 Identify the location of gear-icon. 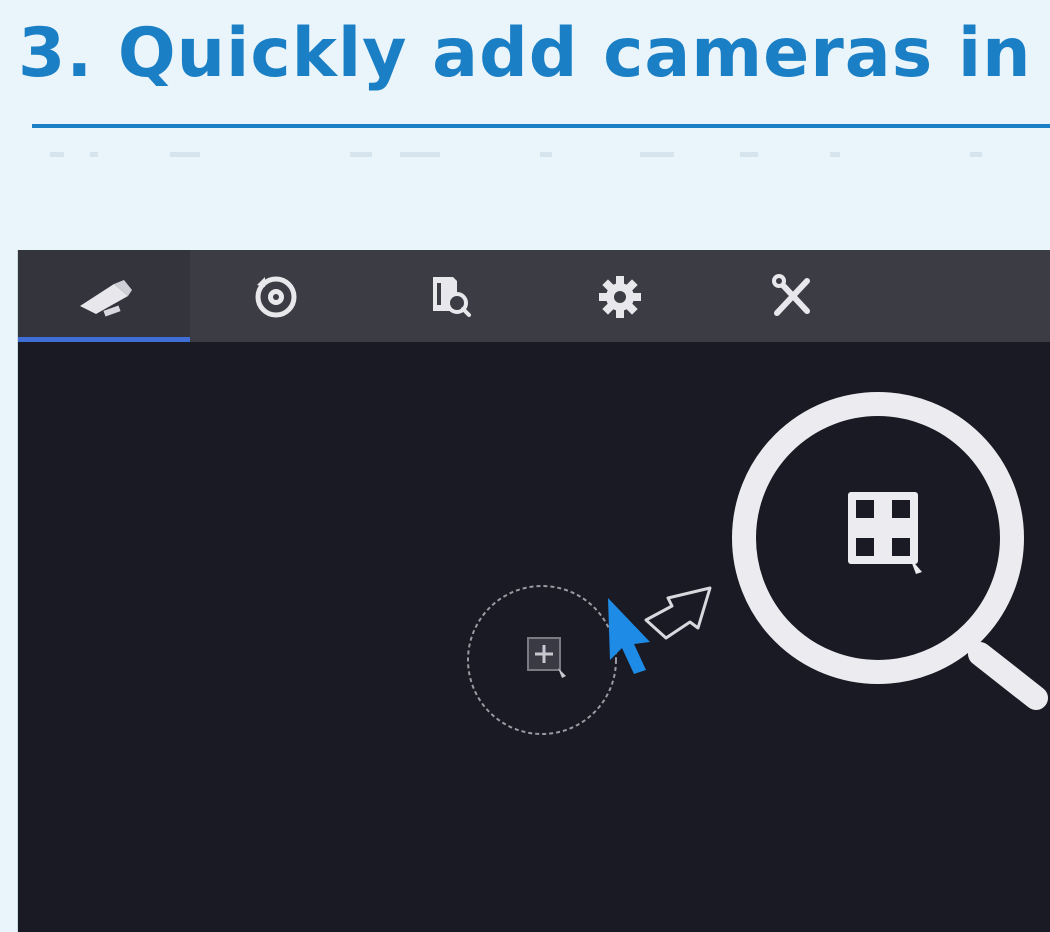
(620, 296).